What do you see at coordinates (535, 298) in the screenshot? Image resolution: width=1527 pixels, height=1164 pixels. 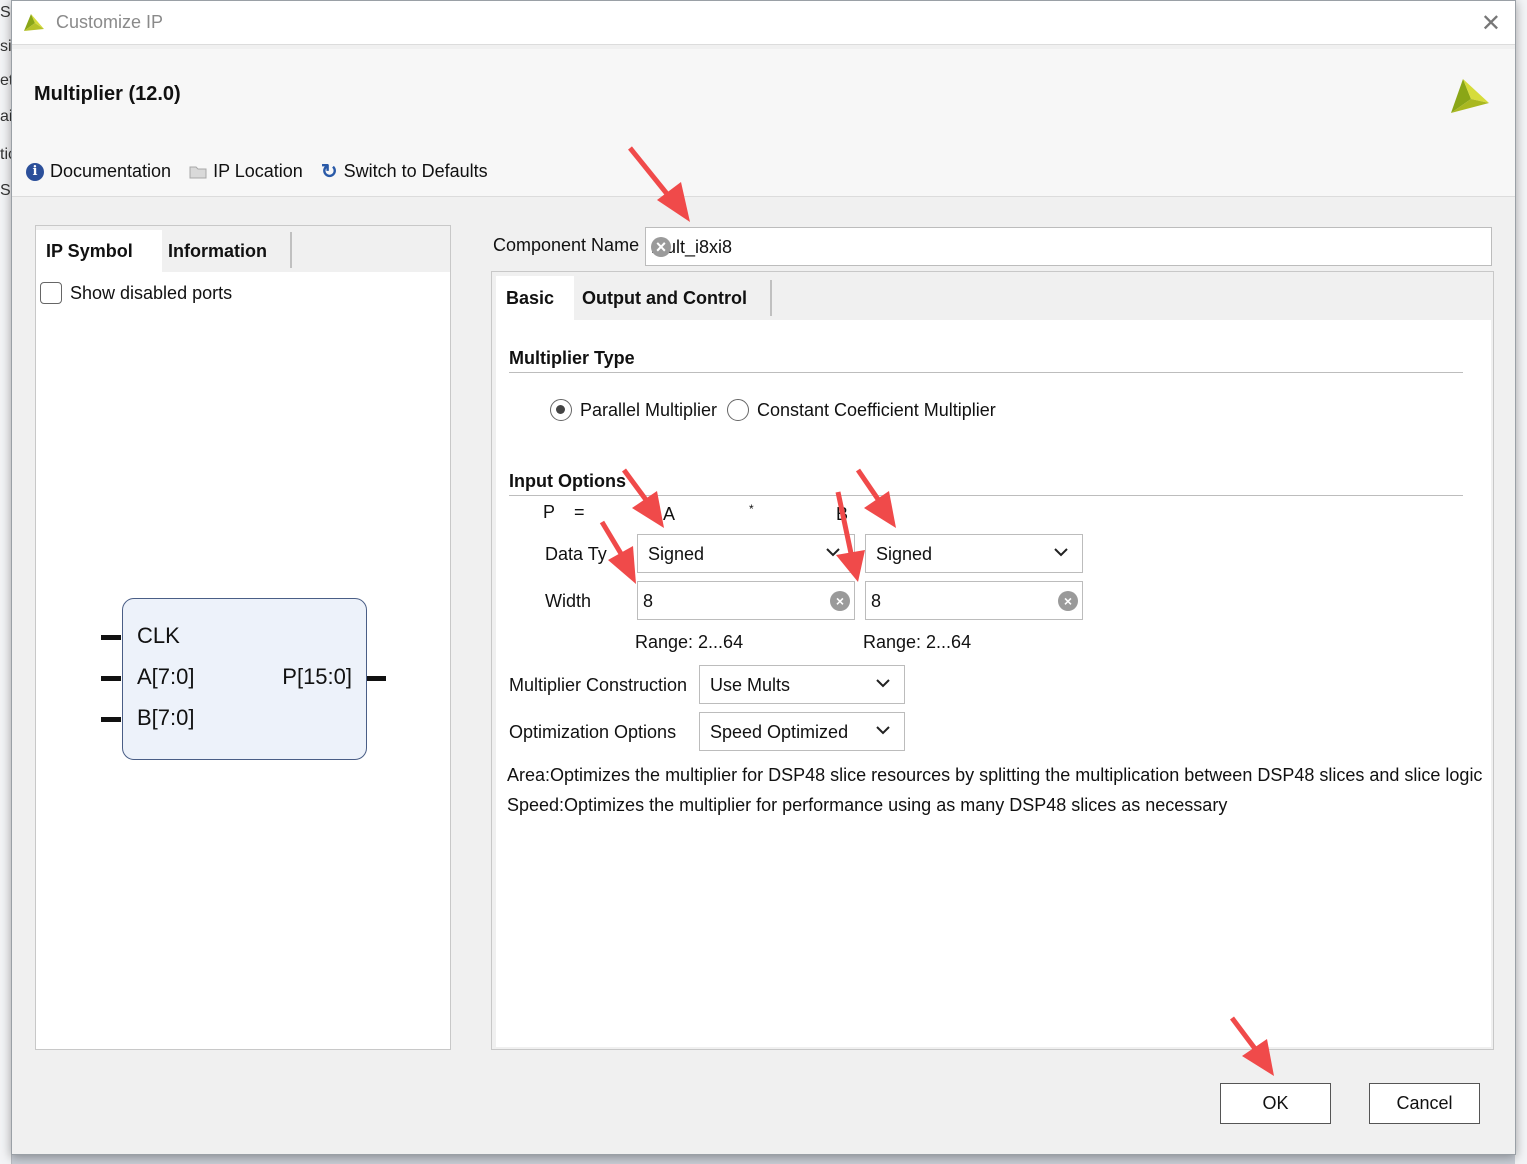 I see `tab-basic: Basic` at bounding box center [535, 298].